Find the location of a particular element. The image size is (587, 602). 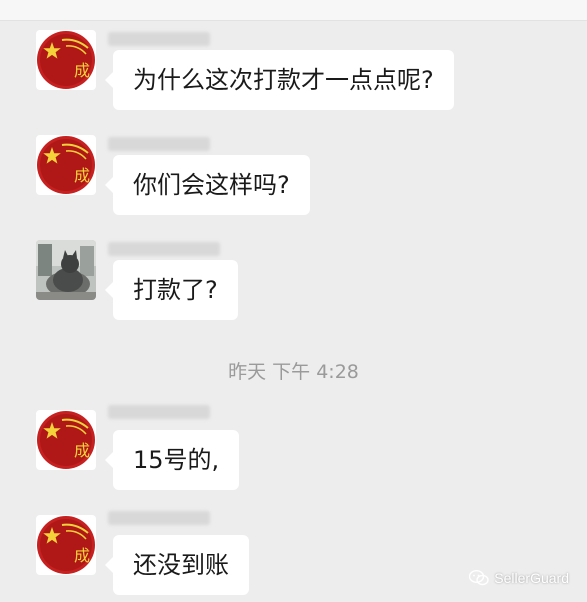

top-bar is located at coordinates (293, 10).